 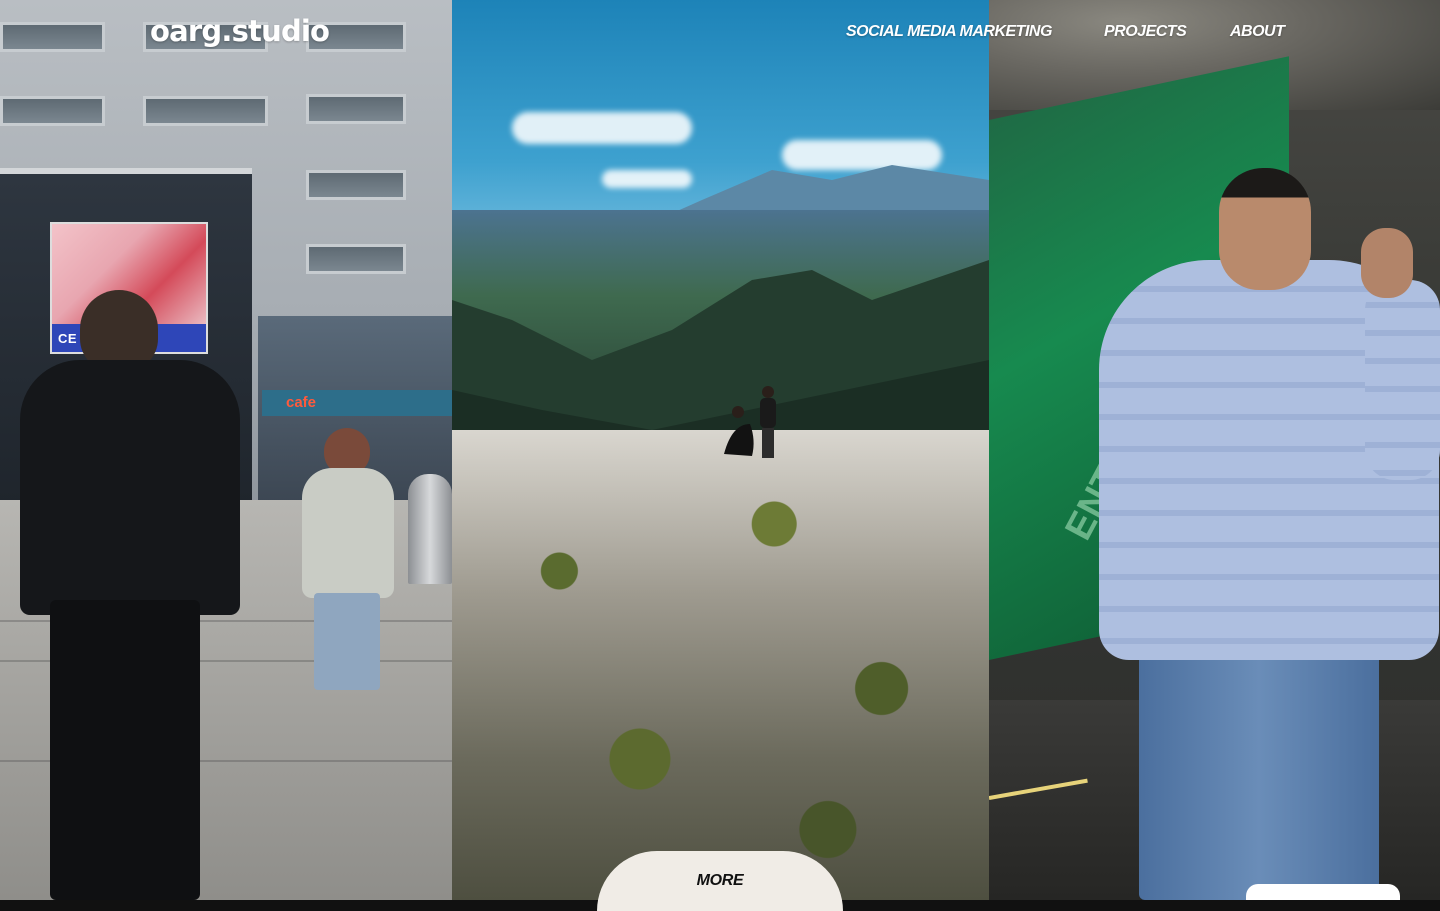 I want to click on bollard, so click(x=430, y=529).